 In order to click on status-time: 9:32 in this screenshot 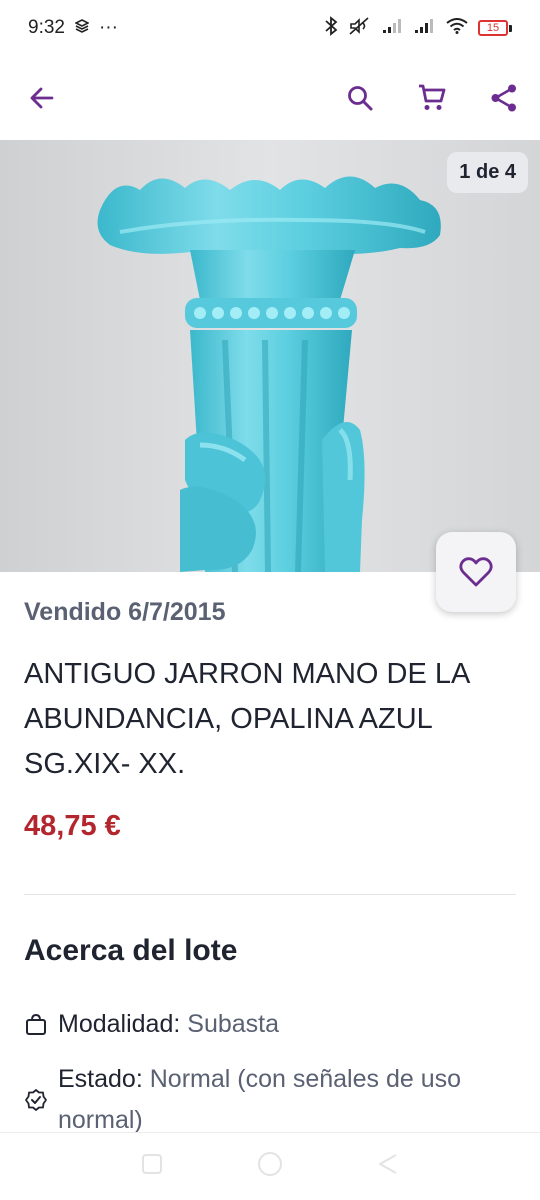, I will do `click(46, 27)`.